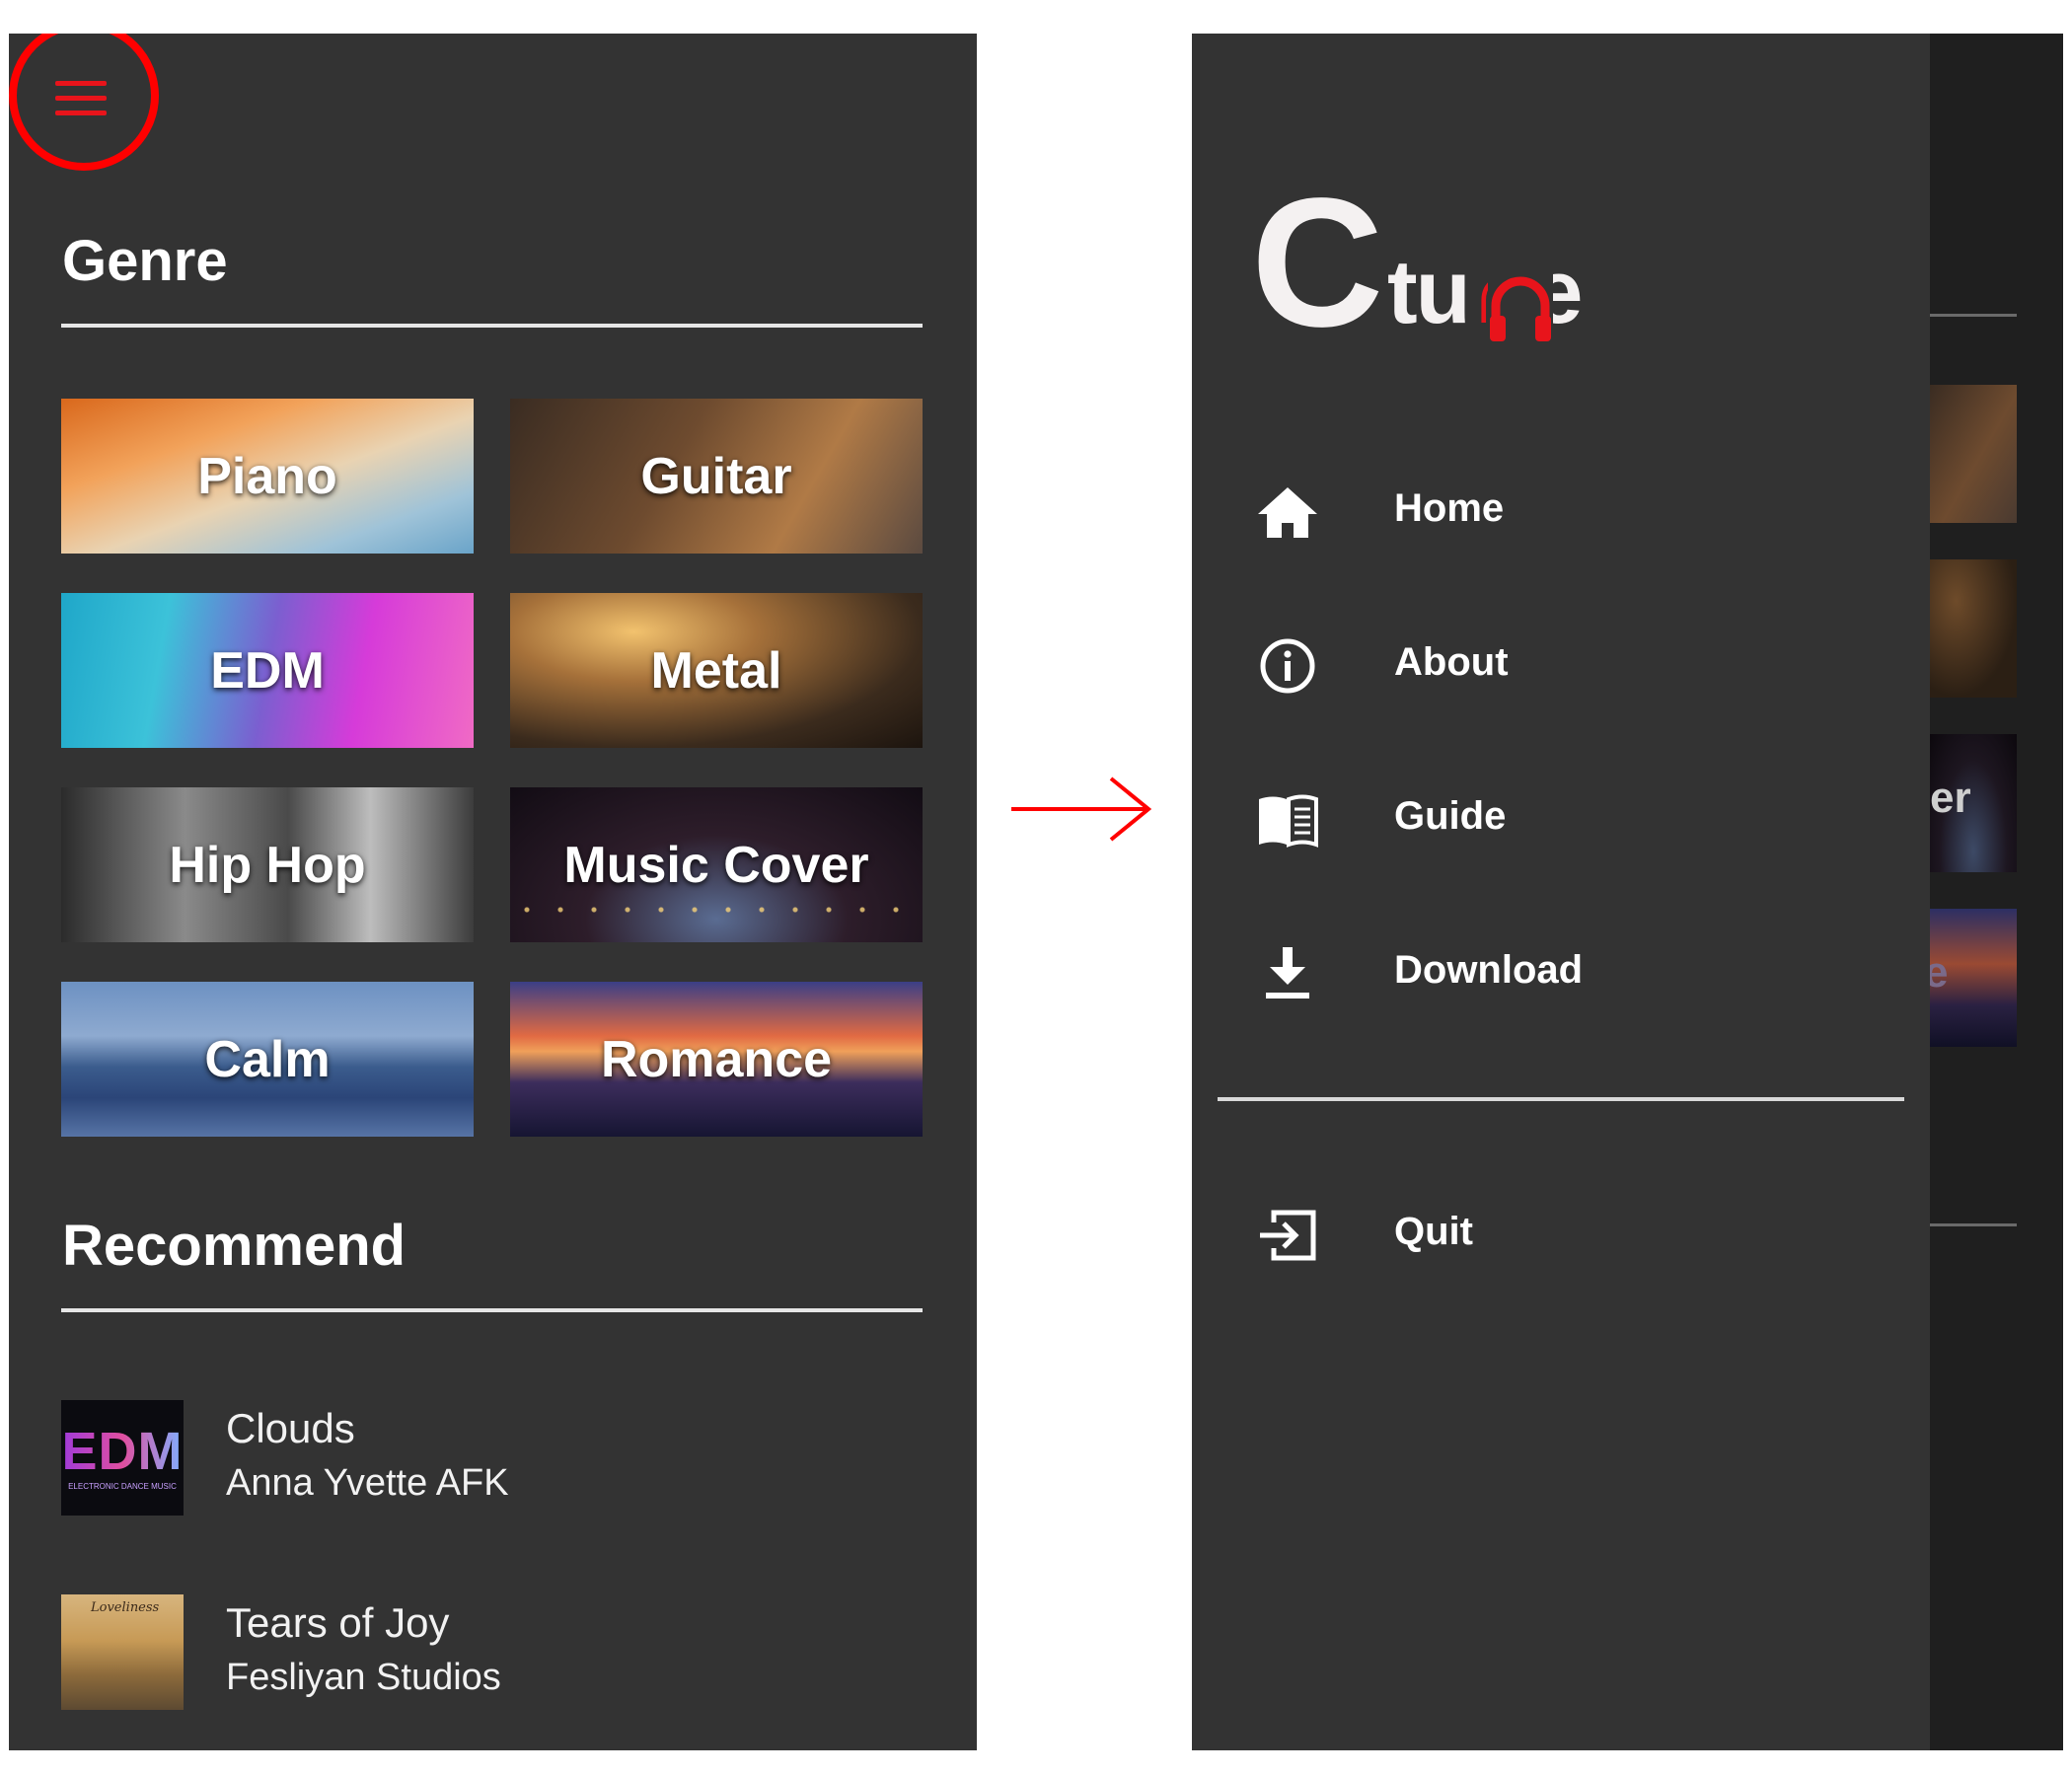 This screenshot has height=1776, width=2072. Describe the element at coordinates (1288, 1236) in the screenshot. I see `exit-icon` at that location.